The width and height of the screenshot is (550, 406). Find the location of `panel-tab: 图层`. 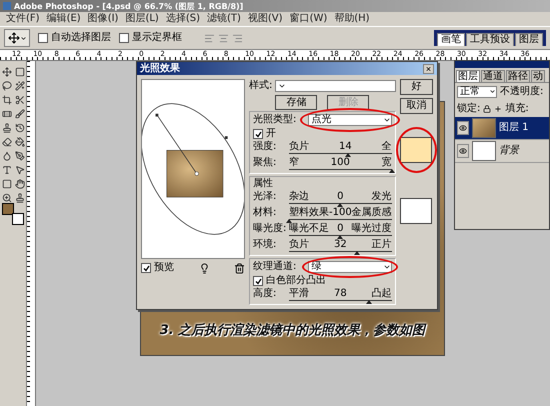

panel-tab: 图层 is located at coordinates (468, 76).